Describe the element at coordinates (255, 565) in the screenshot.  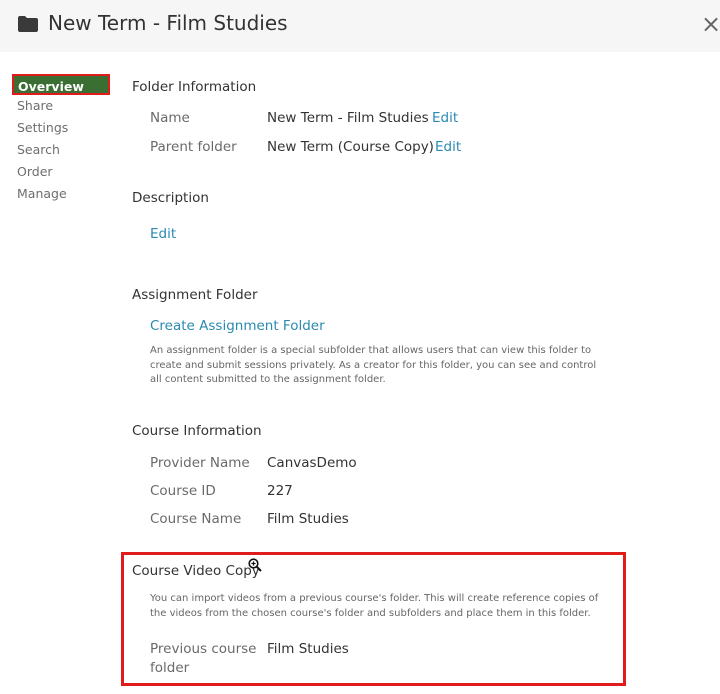
I see `zoom-in-cursor-icon` at that location.